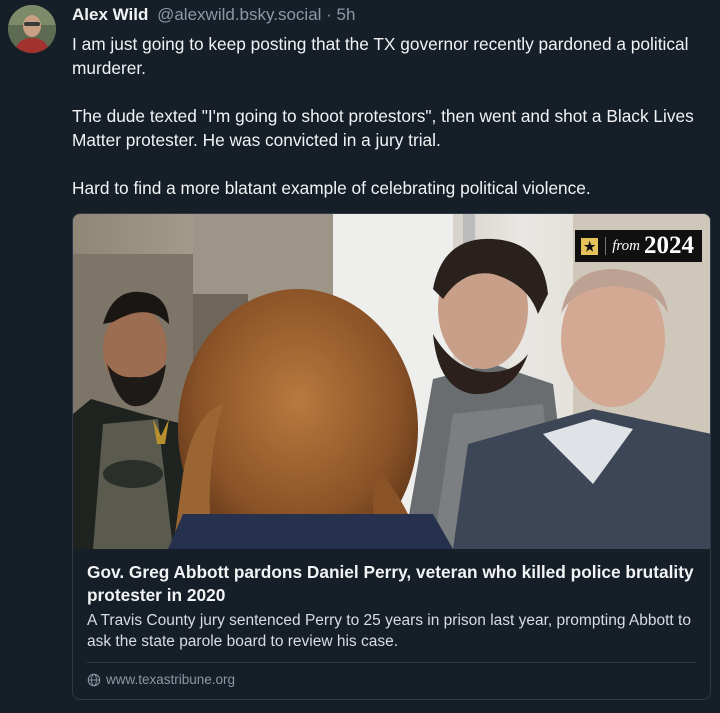 The image size is (720, 713). Describe the element at coordinates (590, 246) in the screenshot. I see `star-icon: ★` at that location.